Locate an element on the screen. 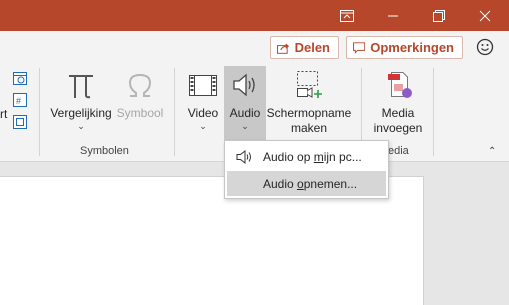  feedback-smiley-icon is located at coordinates (485, 47).